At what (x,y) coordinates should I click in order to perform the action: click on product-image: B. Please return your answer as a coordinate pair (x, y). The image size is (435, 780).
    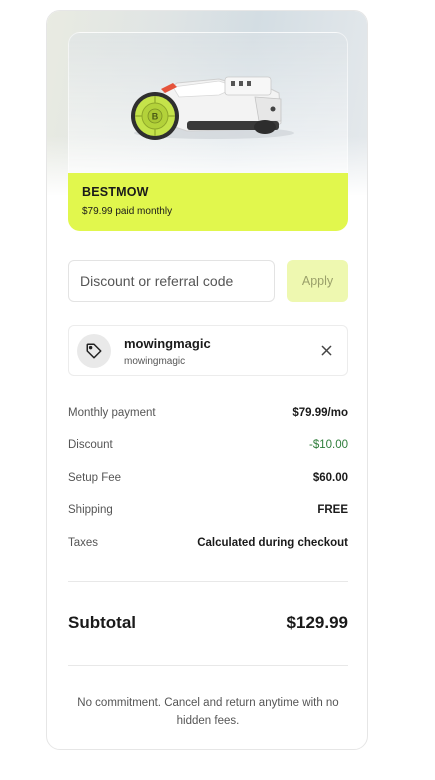
    Looking at the image, I should click on (208, 102).